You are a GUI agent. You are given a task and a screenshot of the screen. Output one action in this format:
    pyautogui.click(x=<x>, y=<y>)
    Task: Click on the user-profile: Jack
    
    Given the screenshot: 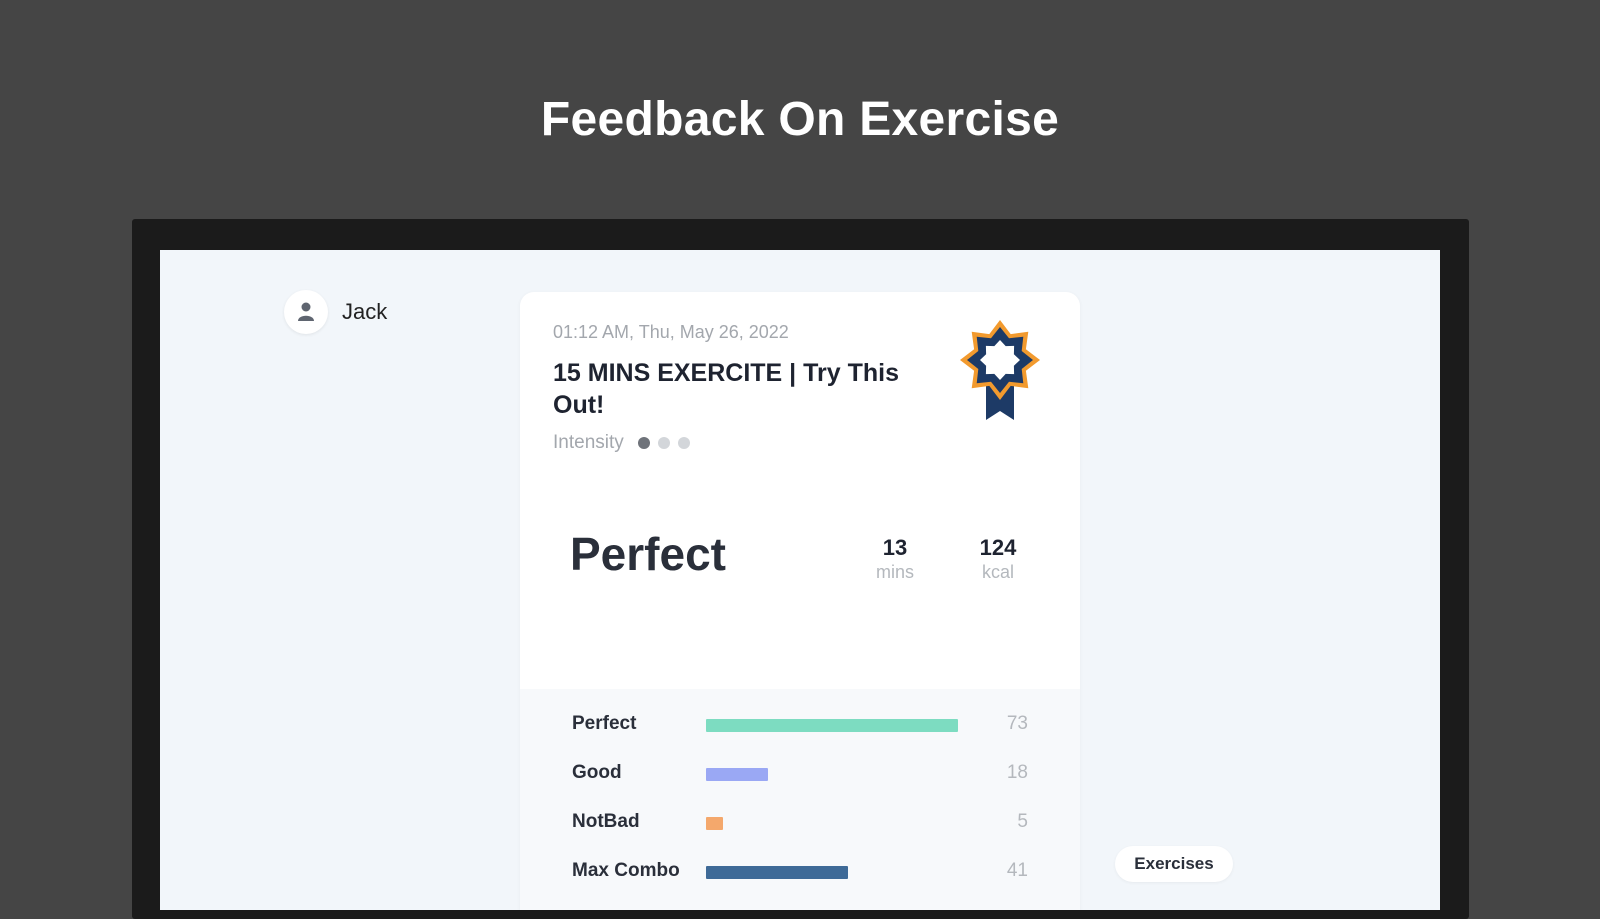 What is the action you would take?
    pyautogui.click(x=335, y=312)
    